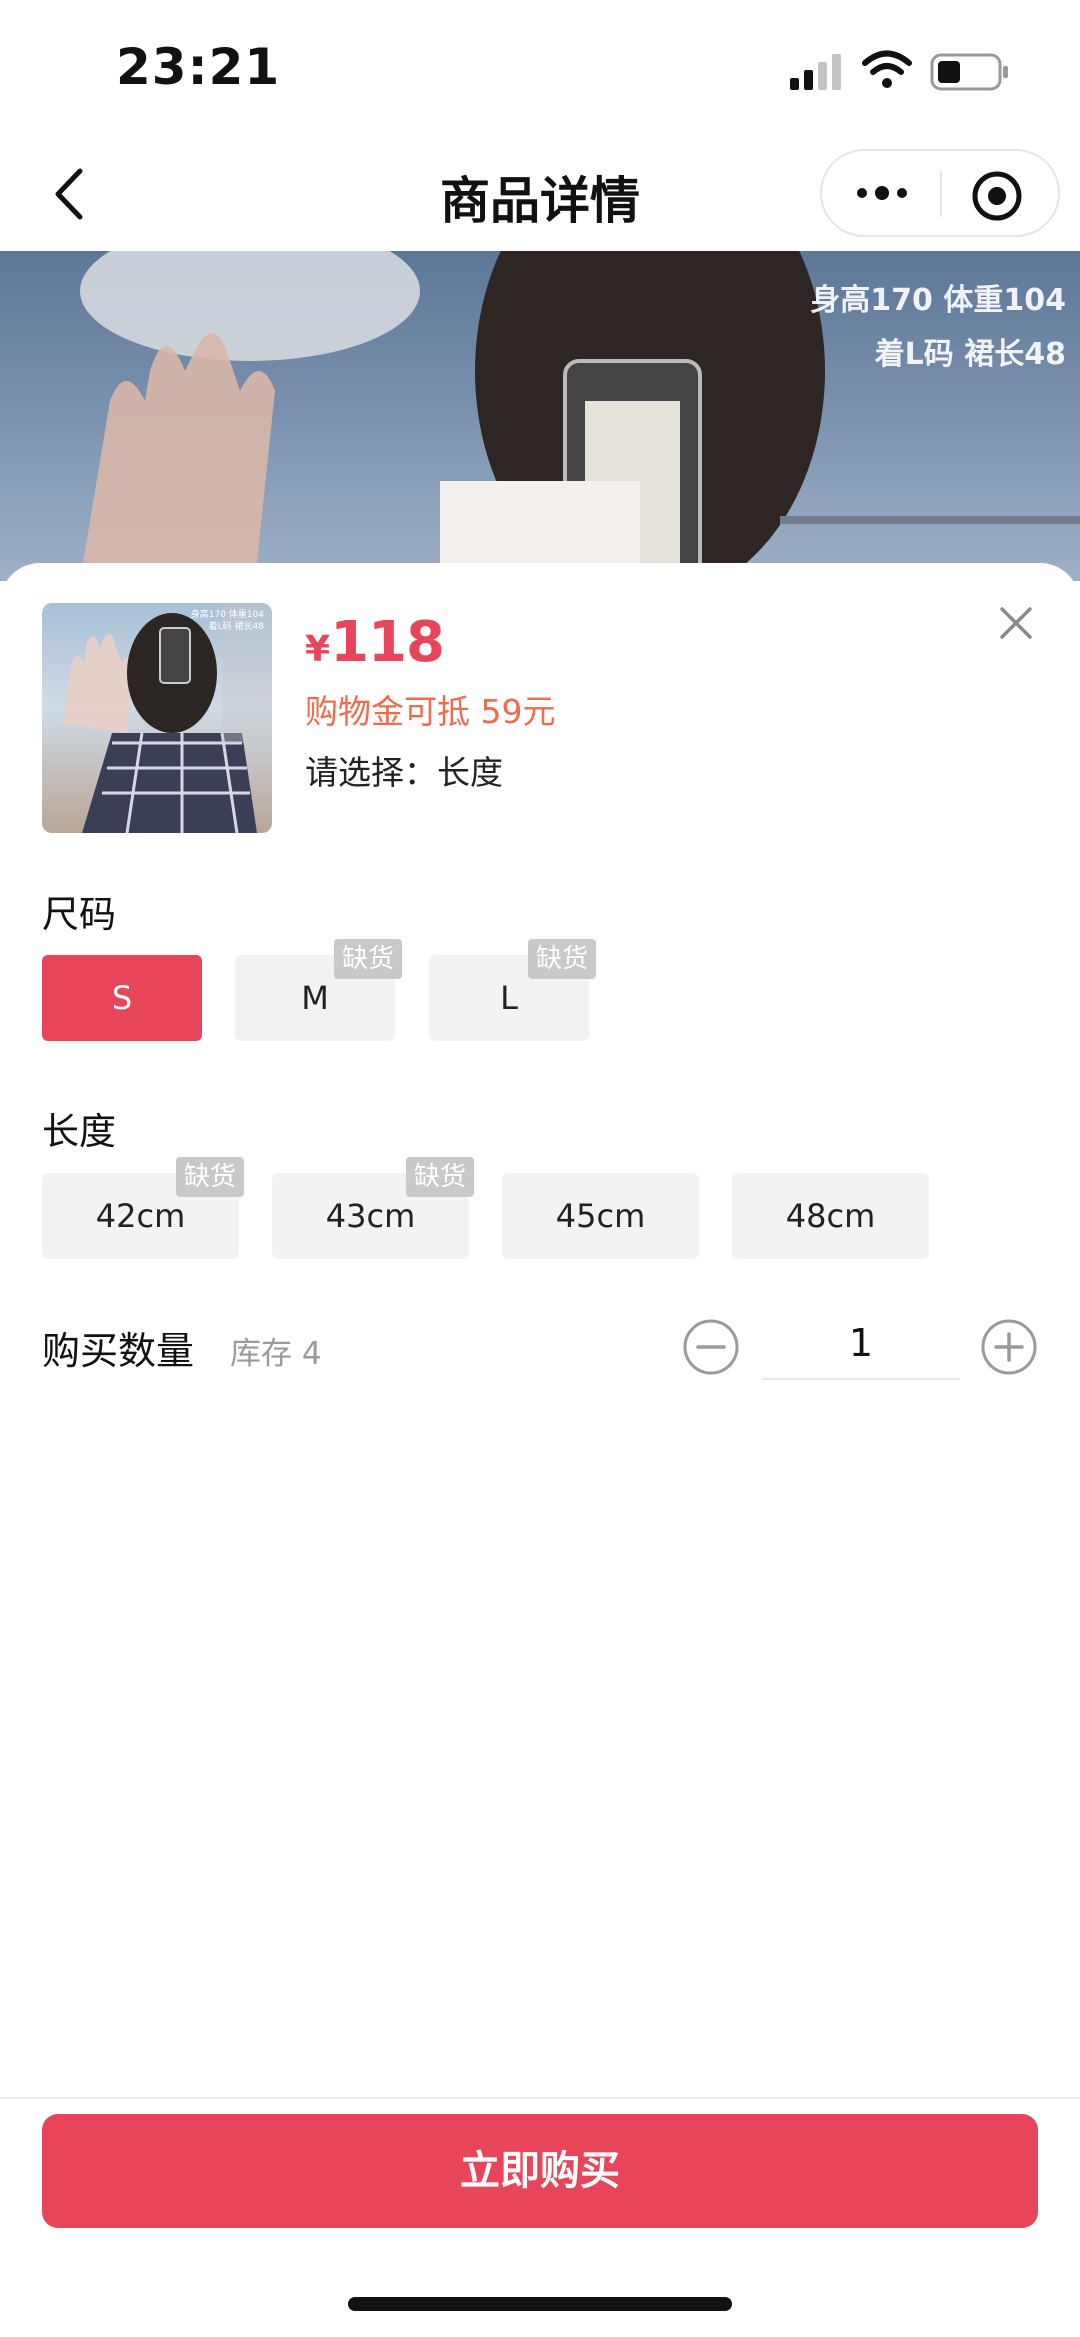 The image size is (1080, 2337). What do you see at coordinates (227, 614) in the screenshot?
I see `thumbnail-caption-1: 身高170 体重104` at bounding box center [227, 614].